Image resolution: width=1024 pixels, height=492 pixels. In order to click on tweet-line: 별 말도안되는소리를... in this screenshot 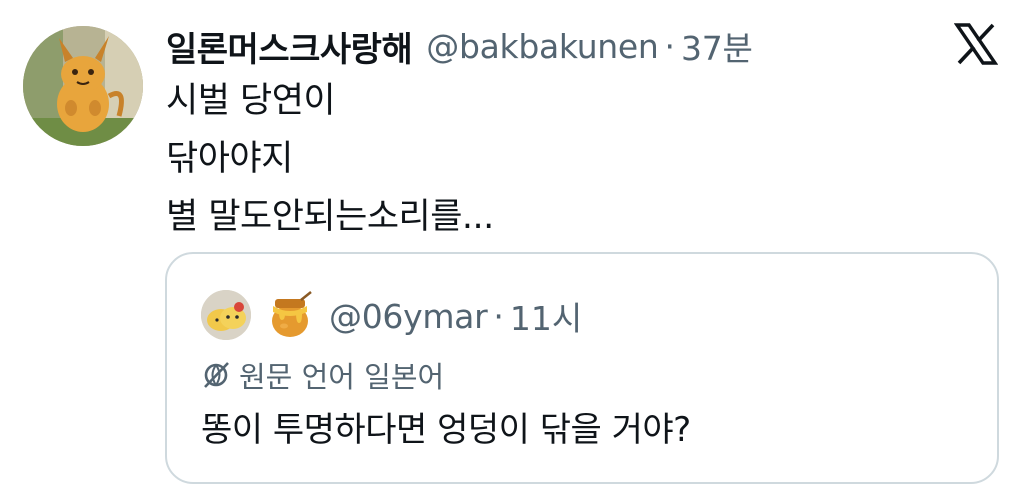, I will do `click(330, 217)`.